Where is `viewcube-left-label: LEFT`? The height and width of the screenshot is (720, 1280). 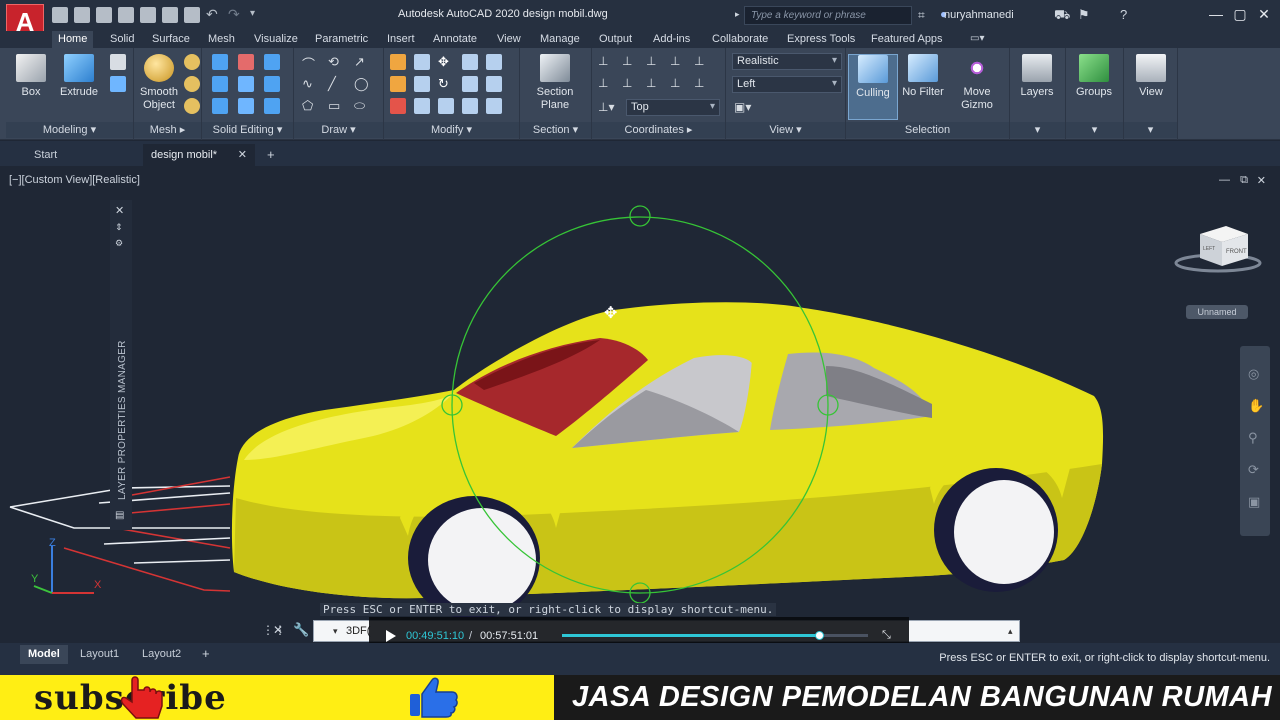 viewcube-left-label: LEFT is located at coordinates (1209, 249).